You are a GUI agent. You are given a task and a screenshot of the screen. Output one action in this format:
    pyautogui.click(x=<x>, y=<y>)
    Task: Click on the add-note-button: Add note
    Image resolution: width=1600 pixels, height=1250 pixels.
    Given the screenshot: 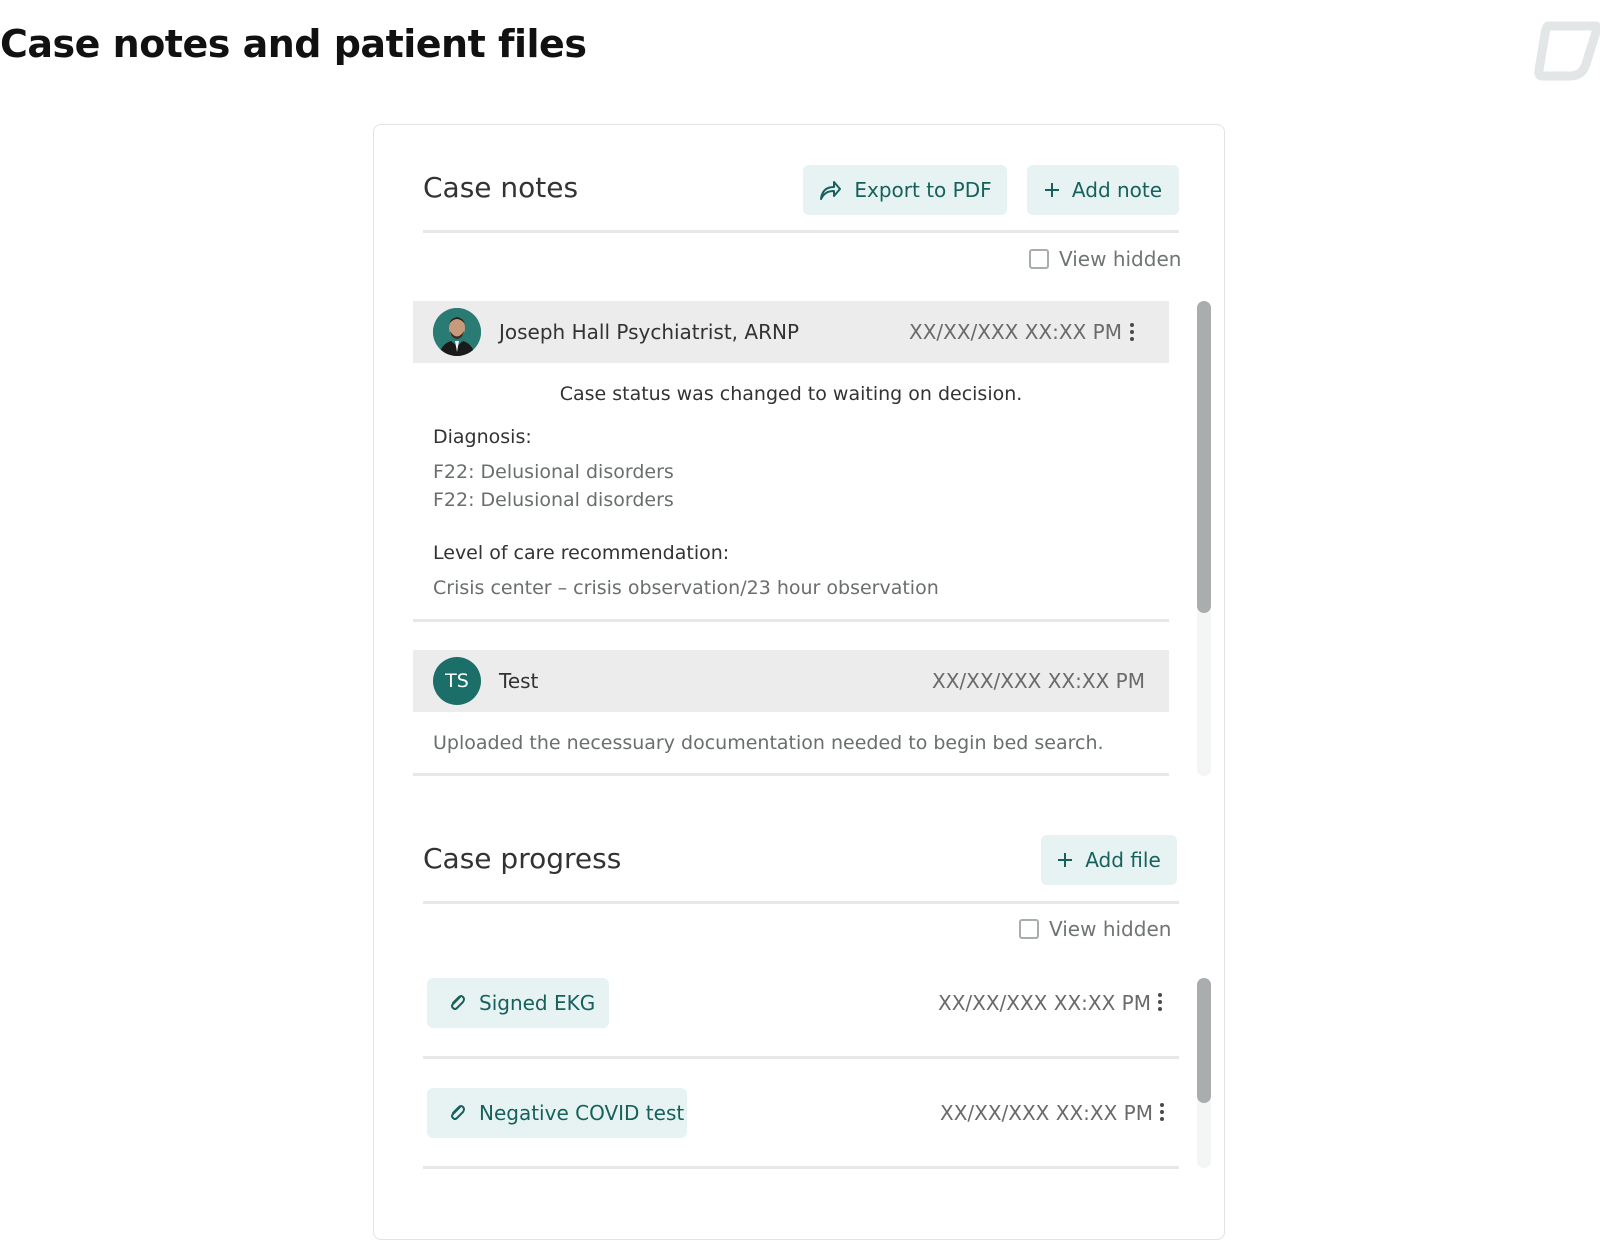 What is the action you would take?
    pyautogui.click(x=1103, y=190)
    